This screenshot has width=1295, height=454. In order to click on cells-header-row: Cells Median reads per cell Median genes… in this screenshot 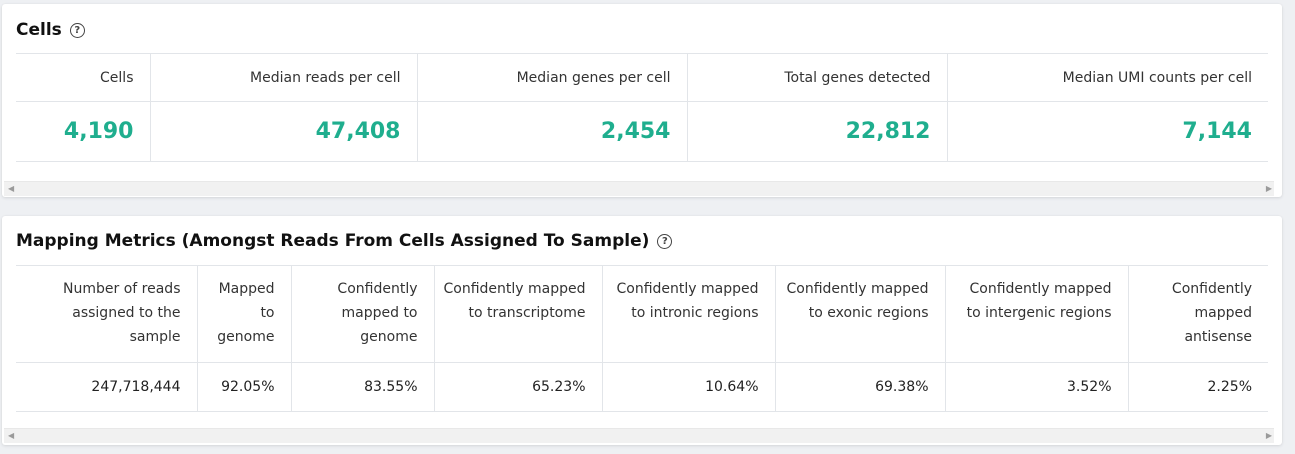, I will do `click(642, 77)`.